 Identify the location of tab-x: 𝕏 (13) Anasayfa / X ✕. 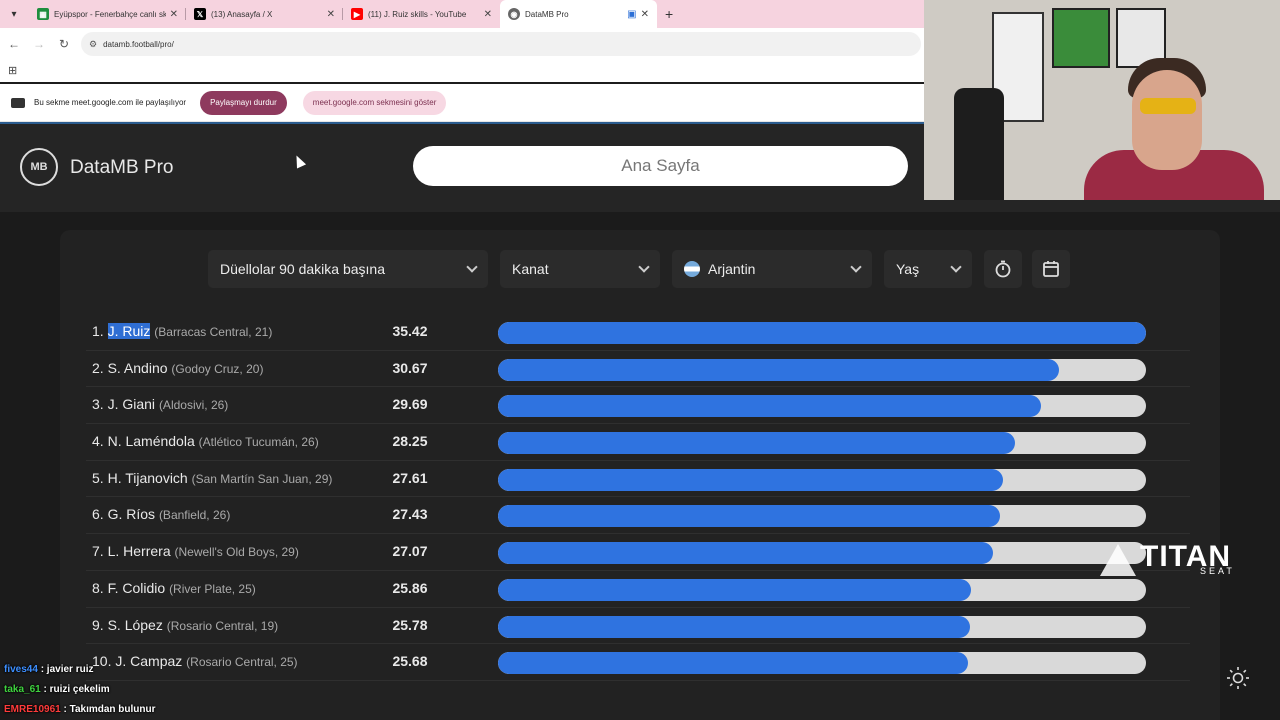
(264, 14).